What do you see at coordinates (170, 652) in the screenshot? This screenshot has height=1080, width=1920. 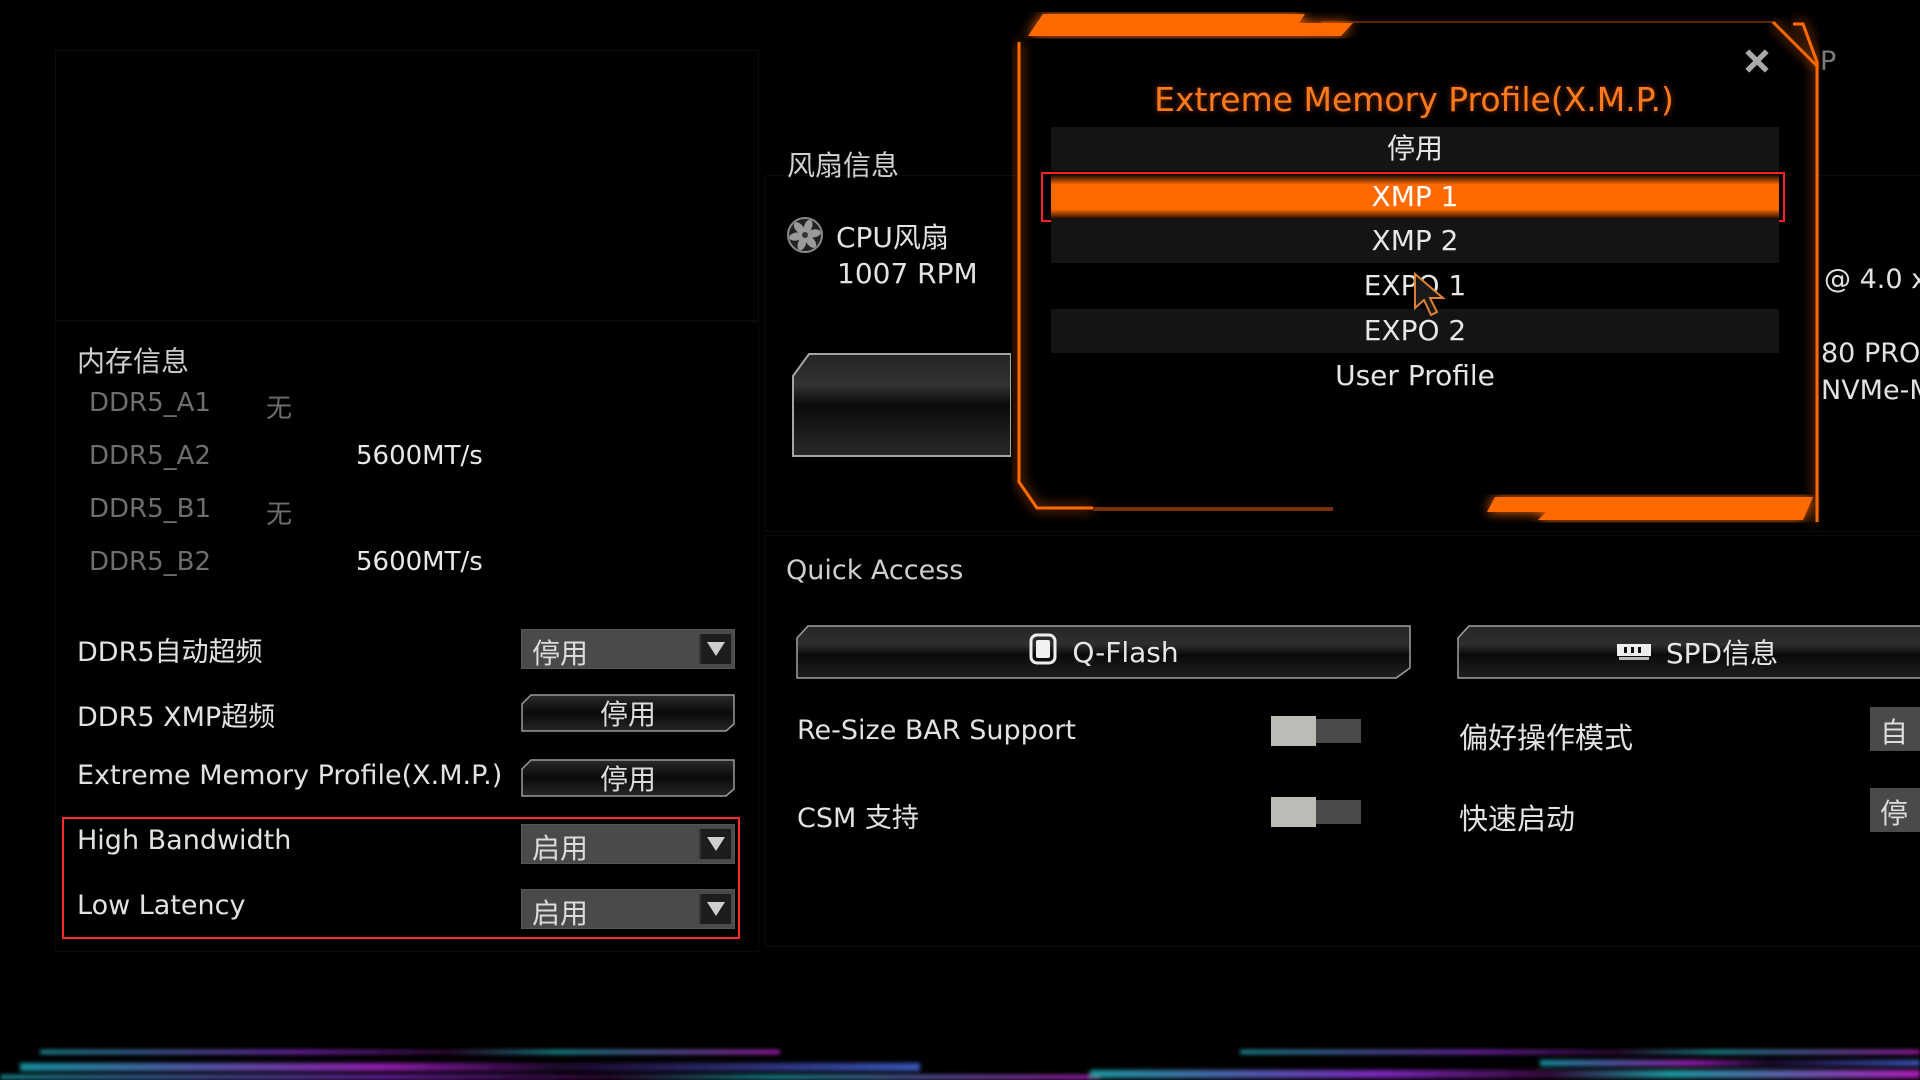 I see `setting-label: DDR5自动超频` at bounding box center [170, 652].